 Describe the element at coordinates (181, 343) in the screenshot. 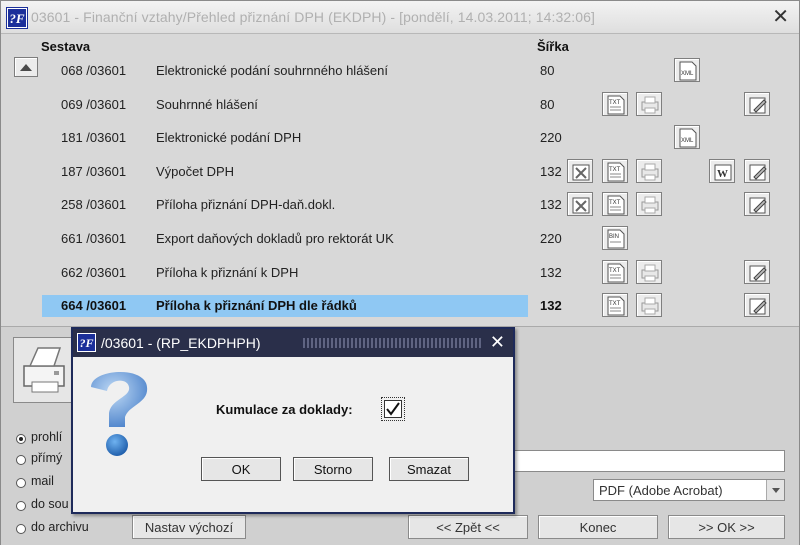

I see `dialog-title: /03601 - (RP_EKDPHPH)` at that location.